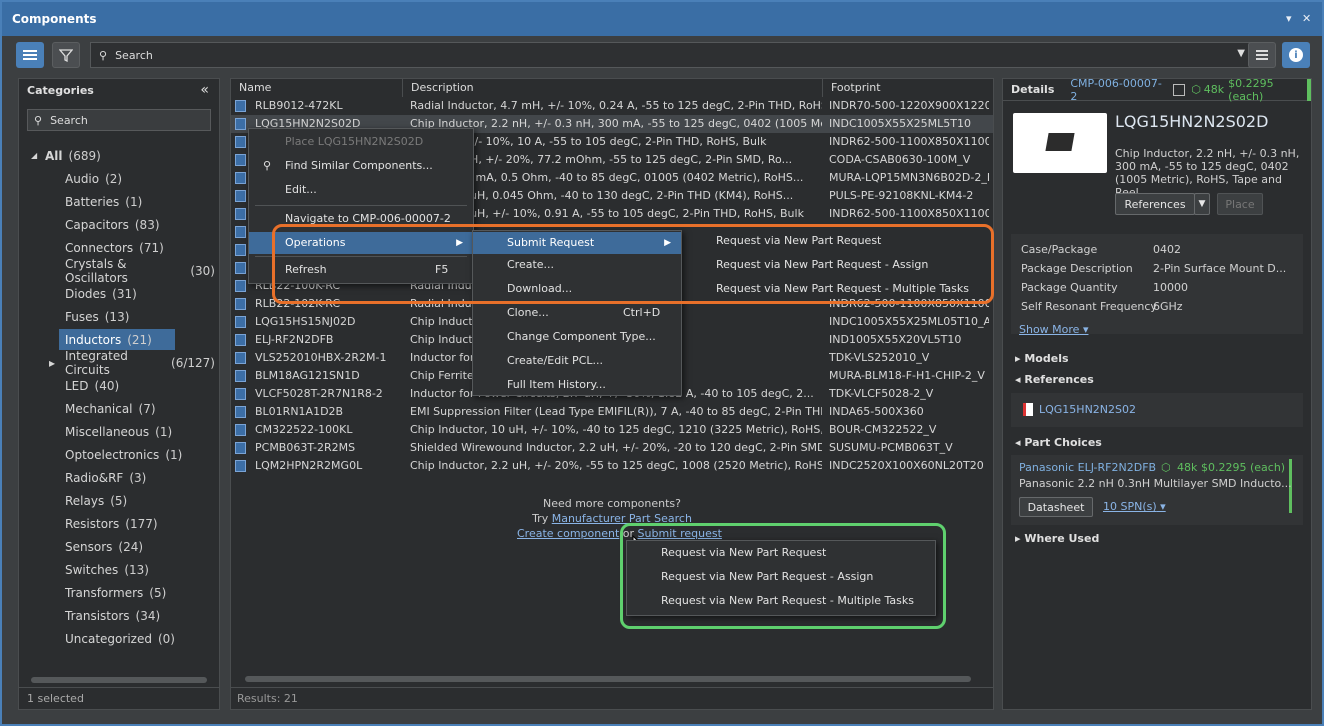 This screenshot has width=1324, height=726. What do you see at coordinates (97, 615) in the screenshot?
I see `category-label: Transistors` at bounding box center [97, 615].